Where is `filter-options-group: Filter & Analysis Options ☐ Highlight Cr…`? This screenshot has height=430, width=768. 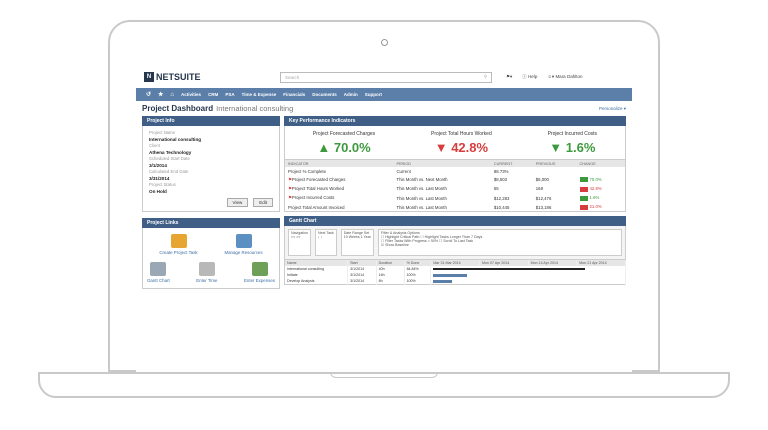
filter-options-group: Filter & Analysis Options ☐ Highlight Cr… is located at coordinates (499, 243).